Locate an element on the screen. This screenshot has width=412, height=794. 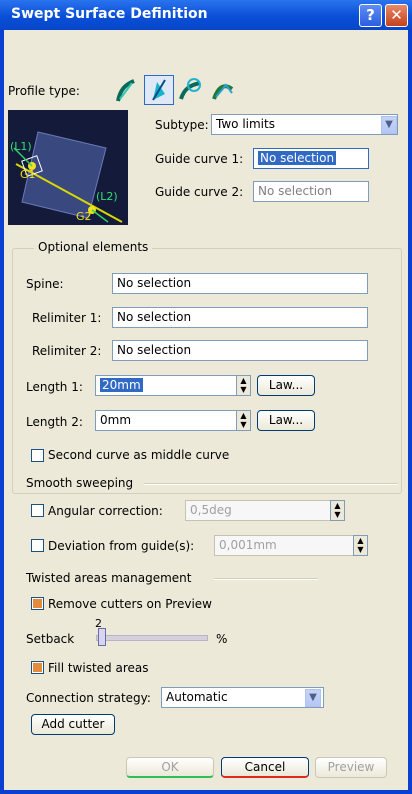
spine-value: No selection is located at coordinates (154, 283).